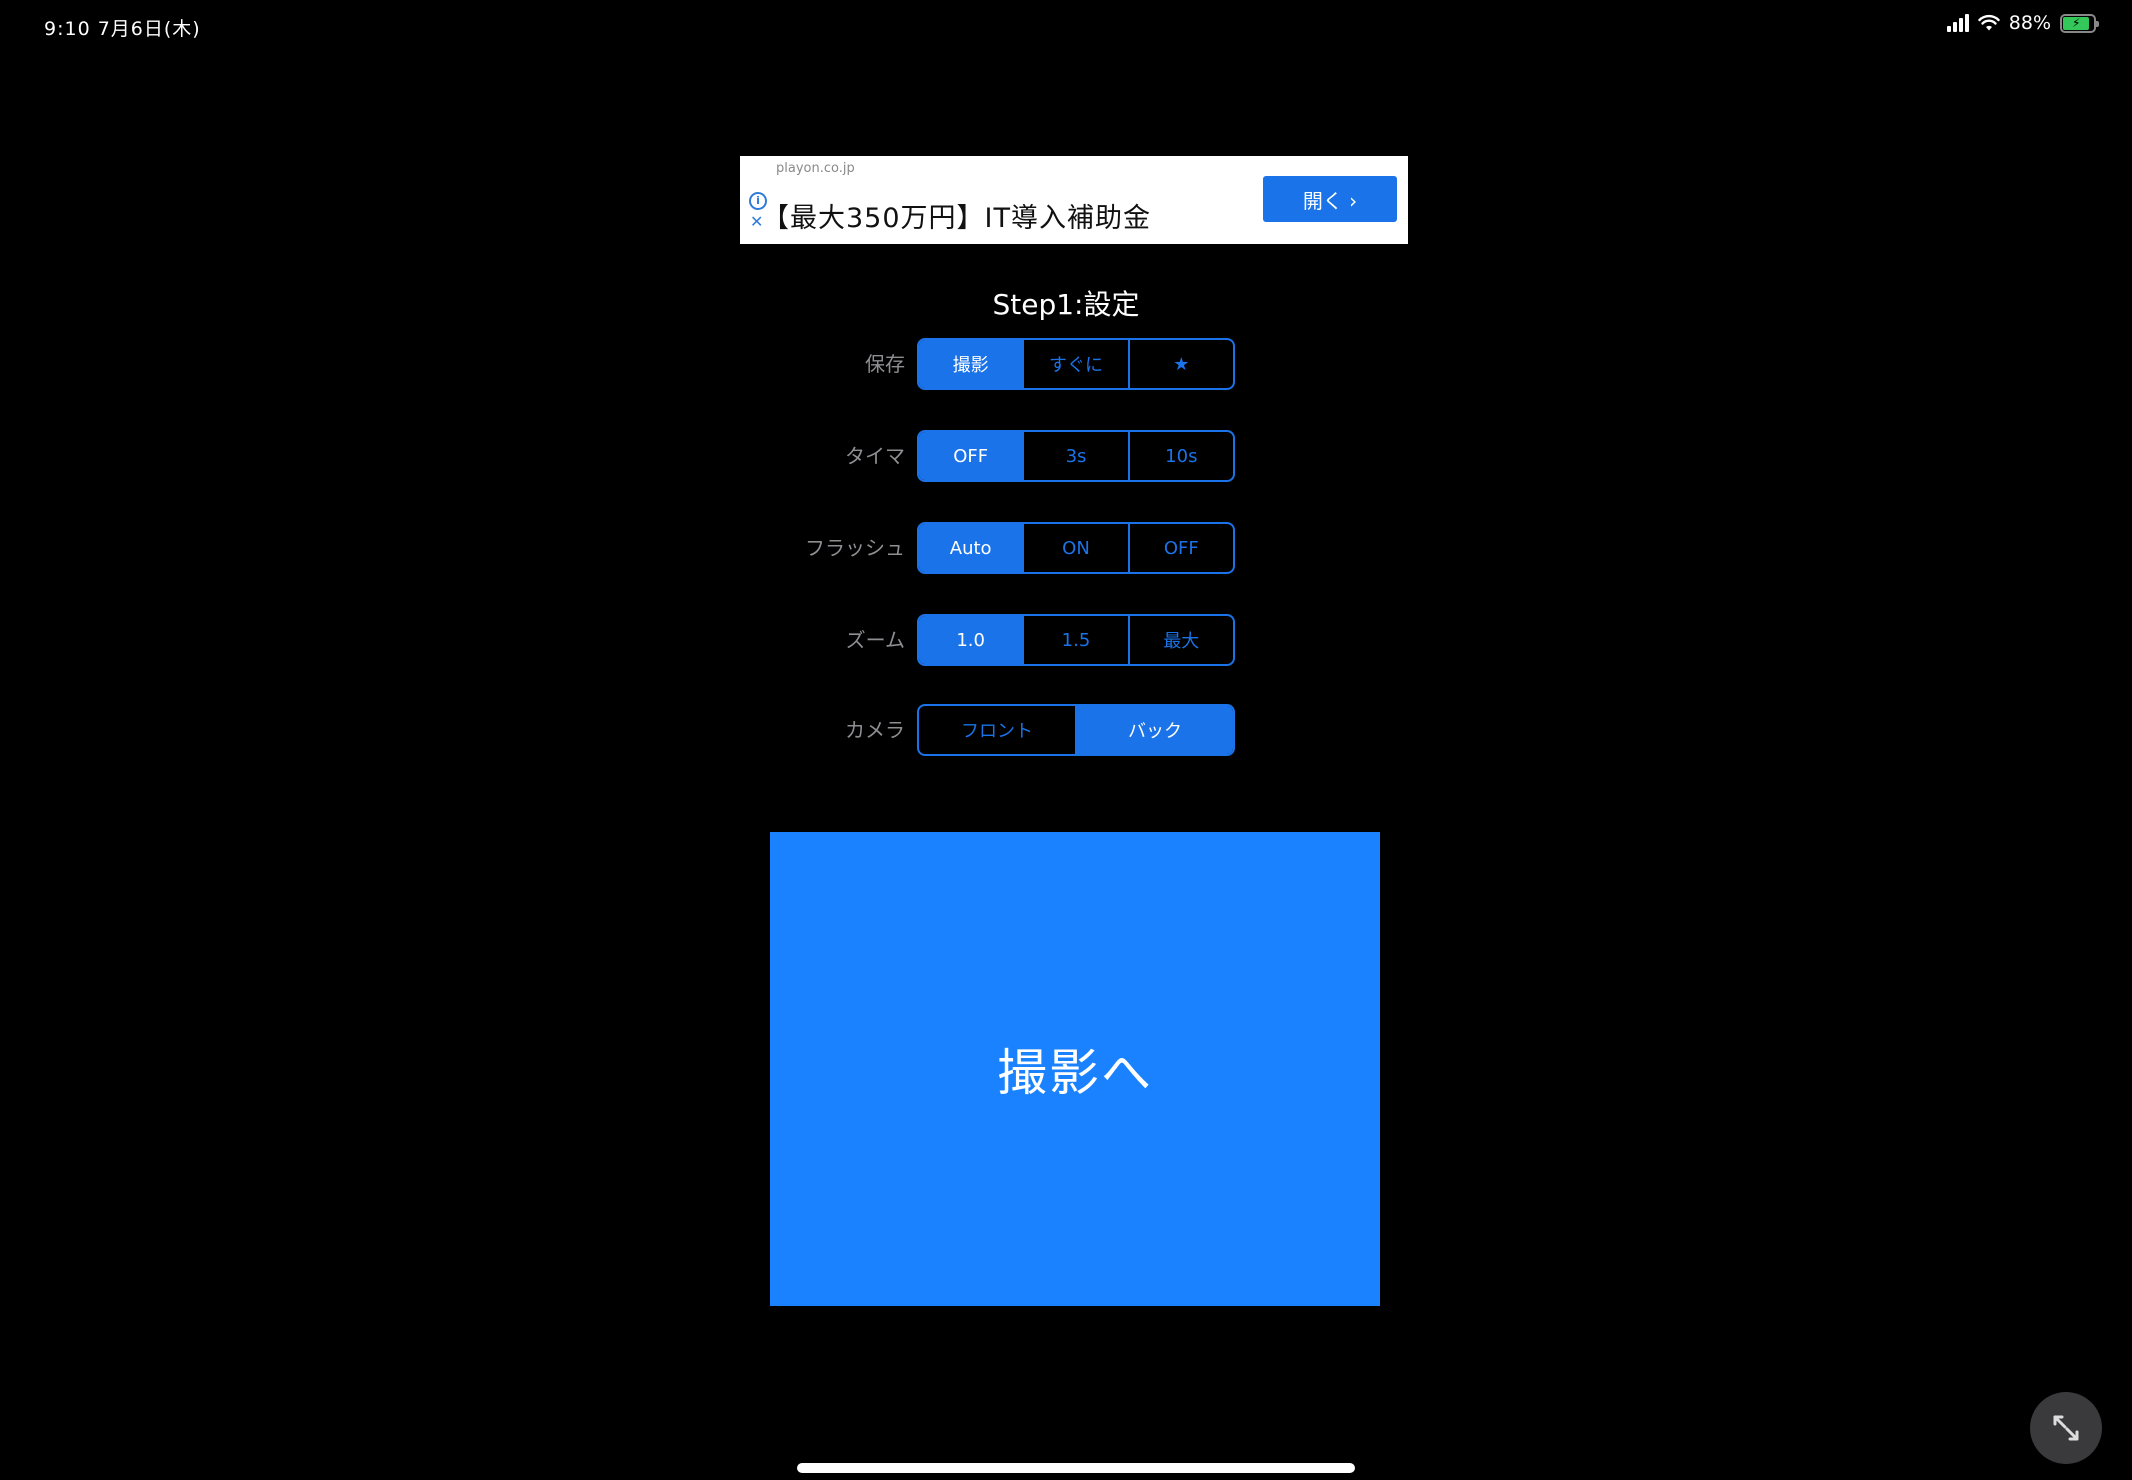  I want to click on status-time: 9:10 7月6日(木), so click(122, 29).